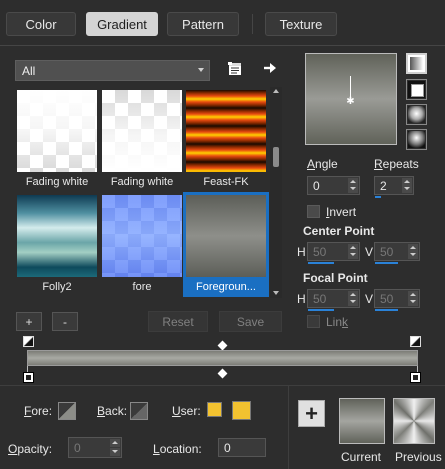 The width and height of the screenshot is (445, 469). Describe the element at coordinates (288, 427) in the screenshot. I see `bottom-vertical-divider` at that location.